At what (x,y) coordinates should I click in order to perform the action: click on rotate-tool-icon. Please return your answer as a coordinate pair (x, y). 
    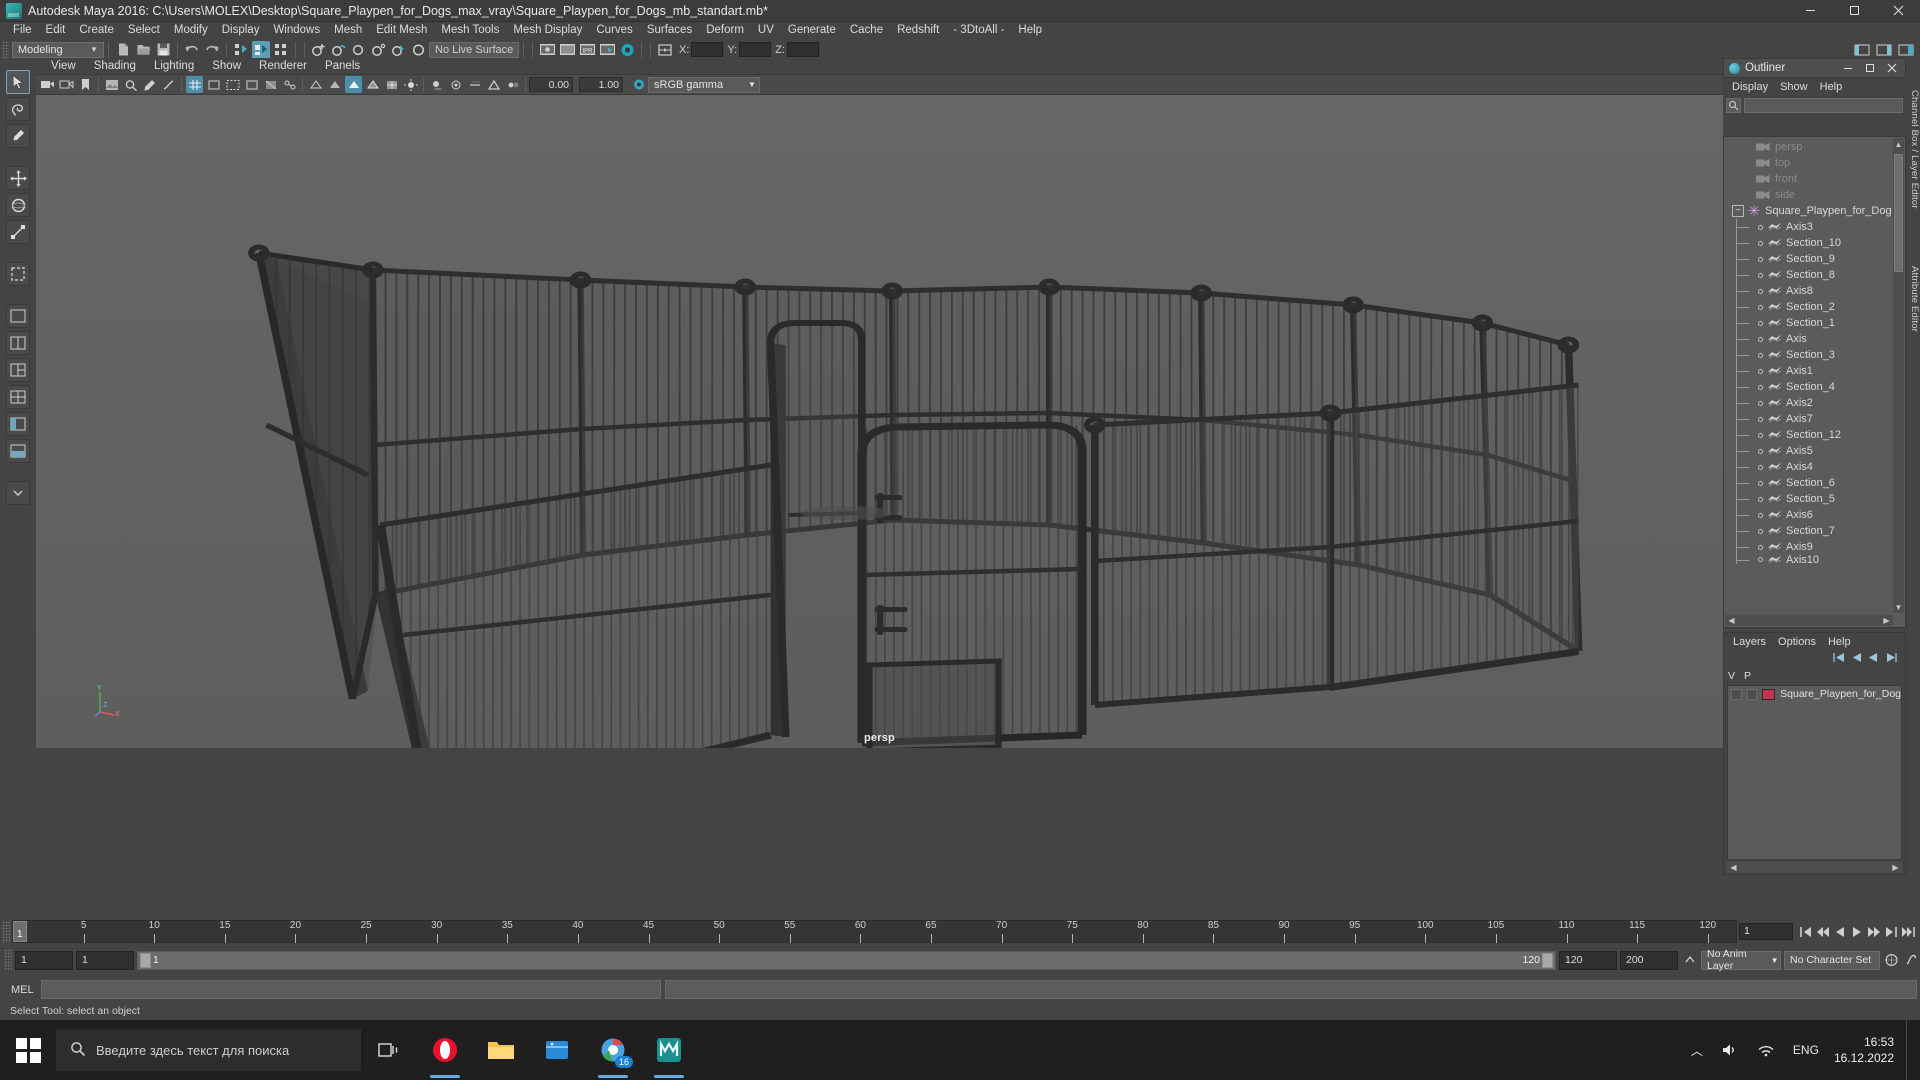
    Looking at the image, I should click on (18, 205).